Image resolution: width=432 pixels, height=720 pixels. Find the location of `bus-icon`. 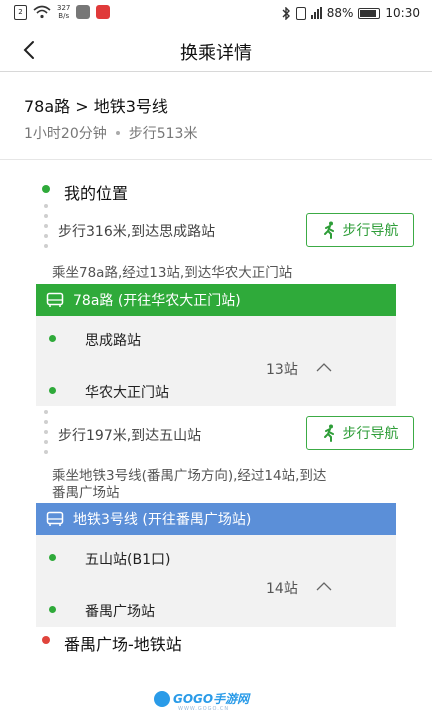

bus-icon is located at coordinates (55, 299).